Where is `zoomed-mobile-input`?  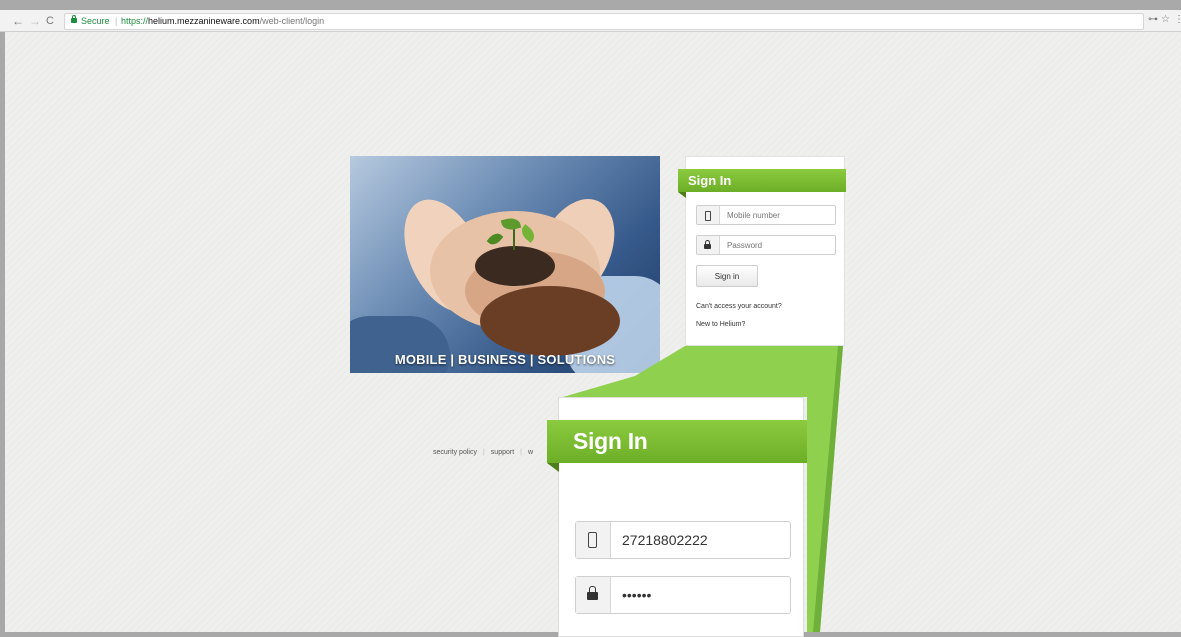 zoomed-mobile-input is located at coordinates (706, 540).